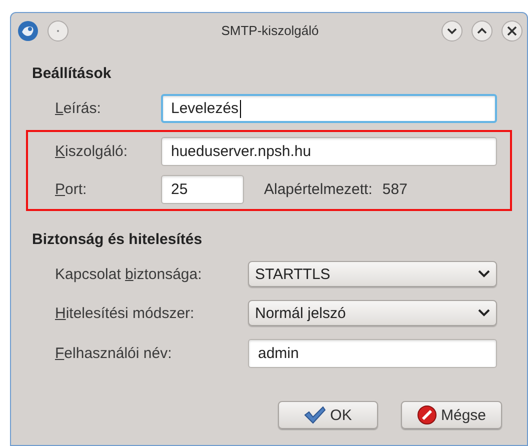 The image size is (528, 446). Describe the element at coordinates (113, 353) in the screenshot. I see `field-label: Felhasználói név:` at that location.